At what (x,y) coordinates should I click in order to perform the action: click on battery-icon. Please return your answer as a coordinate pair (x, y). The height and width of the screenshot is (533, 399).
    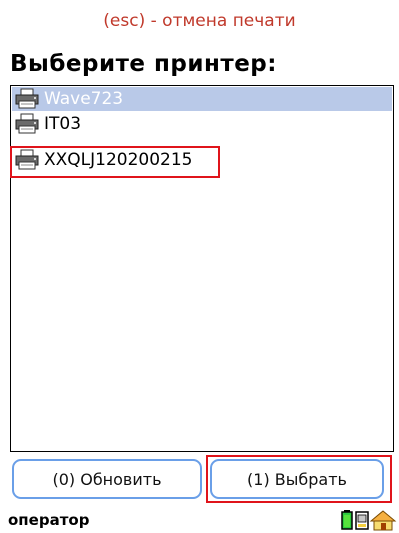
    Looking at the image, I should click on (347, 520).